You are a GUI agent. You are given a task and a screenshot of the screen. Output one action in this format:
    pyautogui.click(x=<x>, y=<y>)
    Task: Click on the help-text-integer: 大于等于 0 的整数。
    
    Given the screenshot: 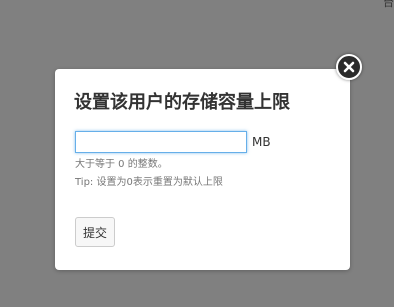 What is the action you would take?
    pyautogui.click(x=121, y=164)
    